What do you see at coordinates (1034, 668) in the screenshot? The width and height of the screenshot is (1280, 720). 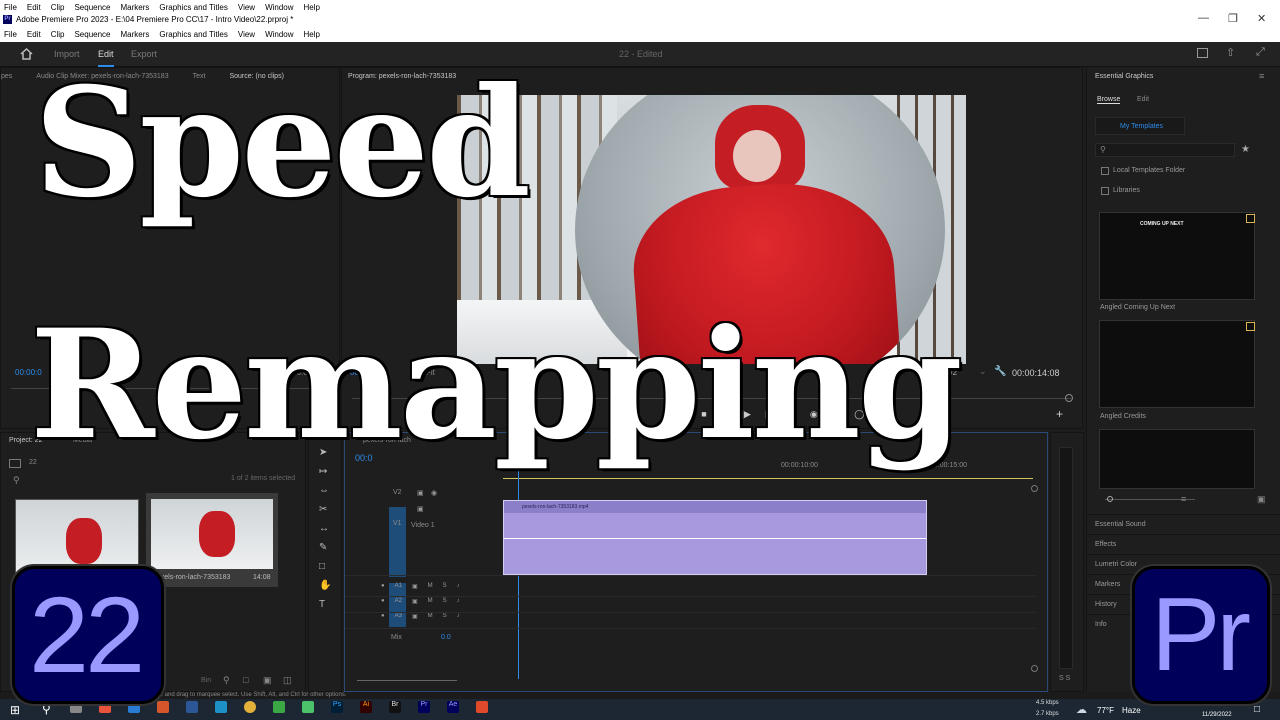 I see `timeline-scroll-handle-bottom` at bounding box center [1034, 668].